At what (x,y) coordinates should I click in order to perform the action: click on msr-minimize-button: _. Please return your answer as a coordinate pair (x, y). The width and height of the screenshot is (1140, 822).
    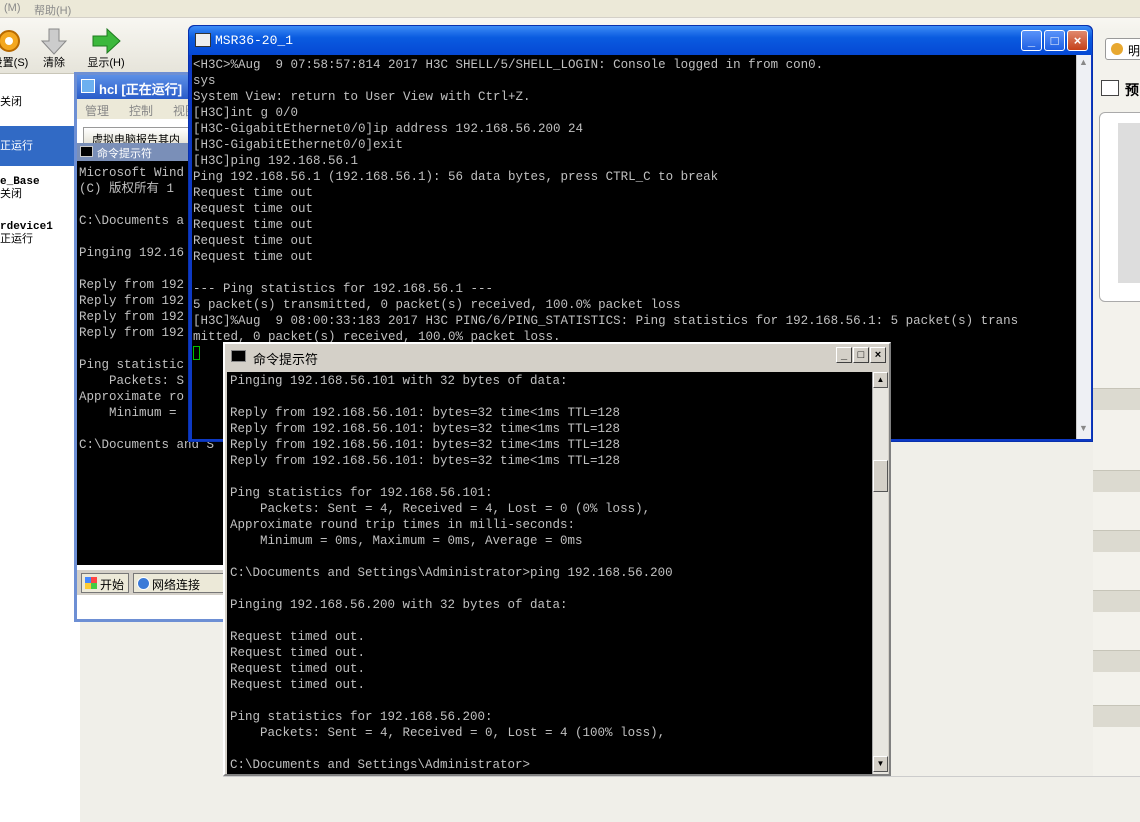
    Looking at the image, I should click on (1031, 40).